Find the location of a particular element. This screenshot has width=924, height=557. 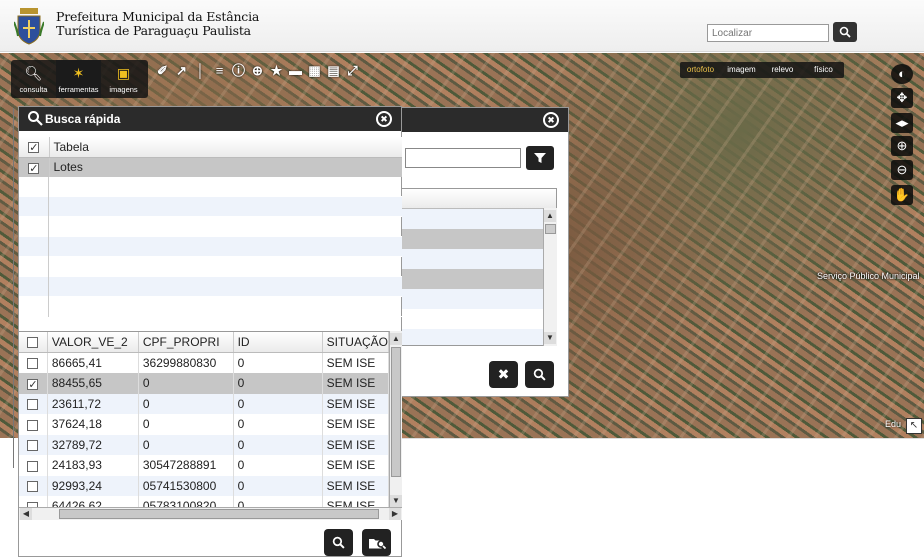

globe-icon: ◐ is located at coordinates (902, 74).